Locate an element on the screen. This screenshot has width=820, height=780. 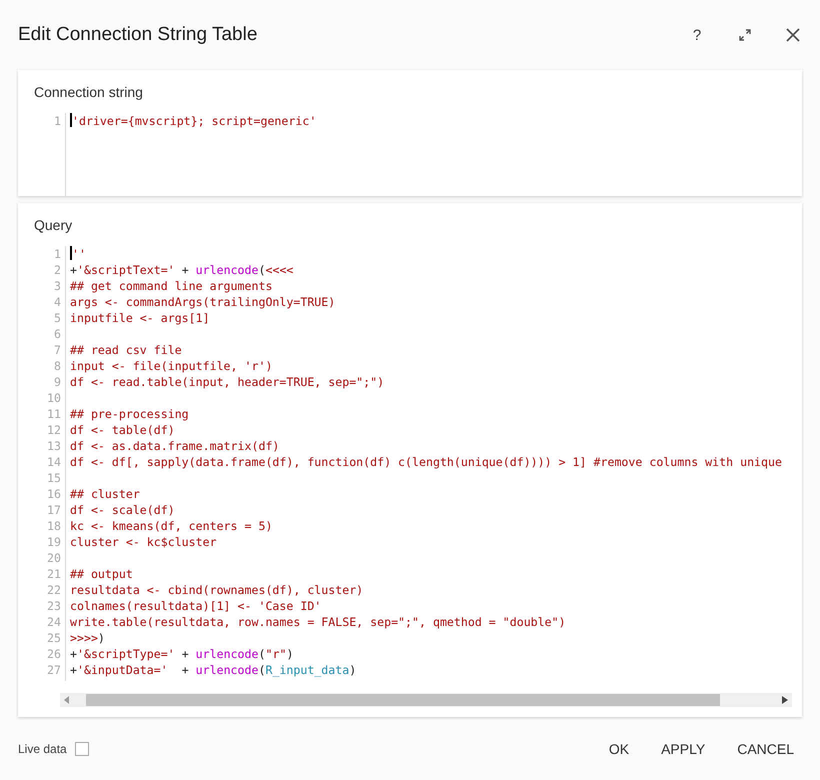
expand-icon is located at coordinates (745, 35).